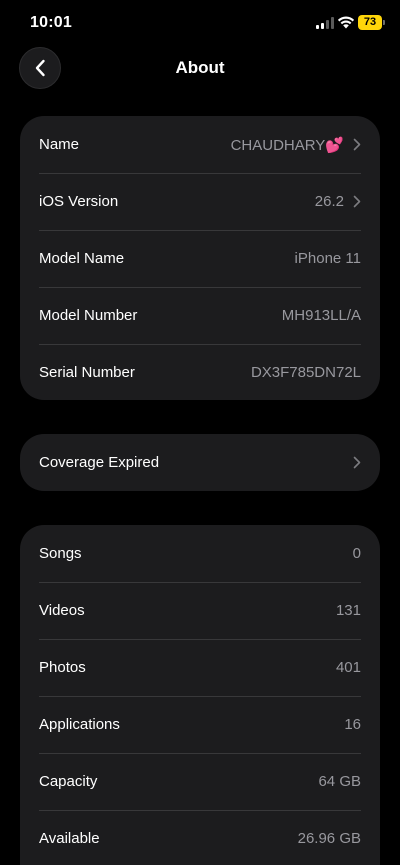  Describe the element at coordinates (200, 372) in the screenshot. I see `serial-number-row: Serial Number DX3F785DN72L` at that location.